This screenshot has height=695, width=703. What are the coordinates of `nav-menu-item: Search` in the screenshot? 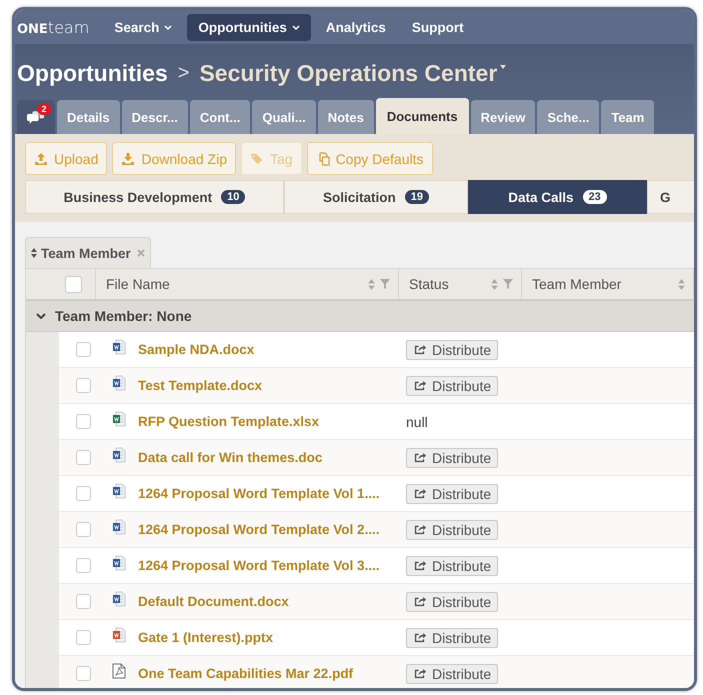 It's located at (143, 27).